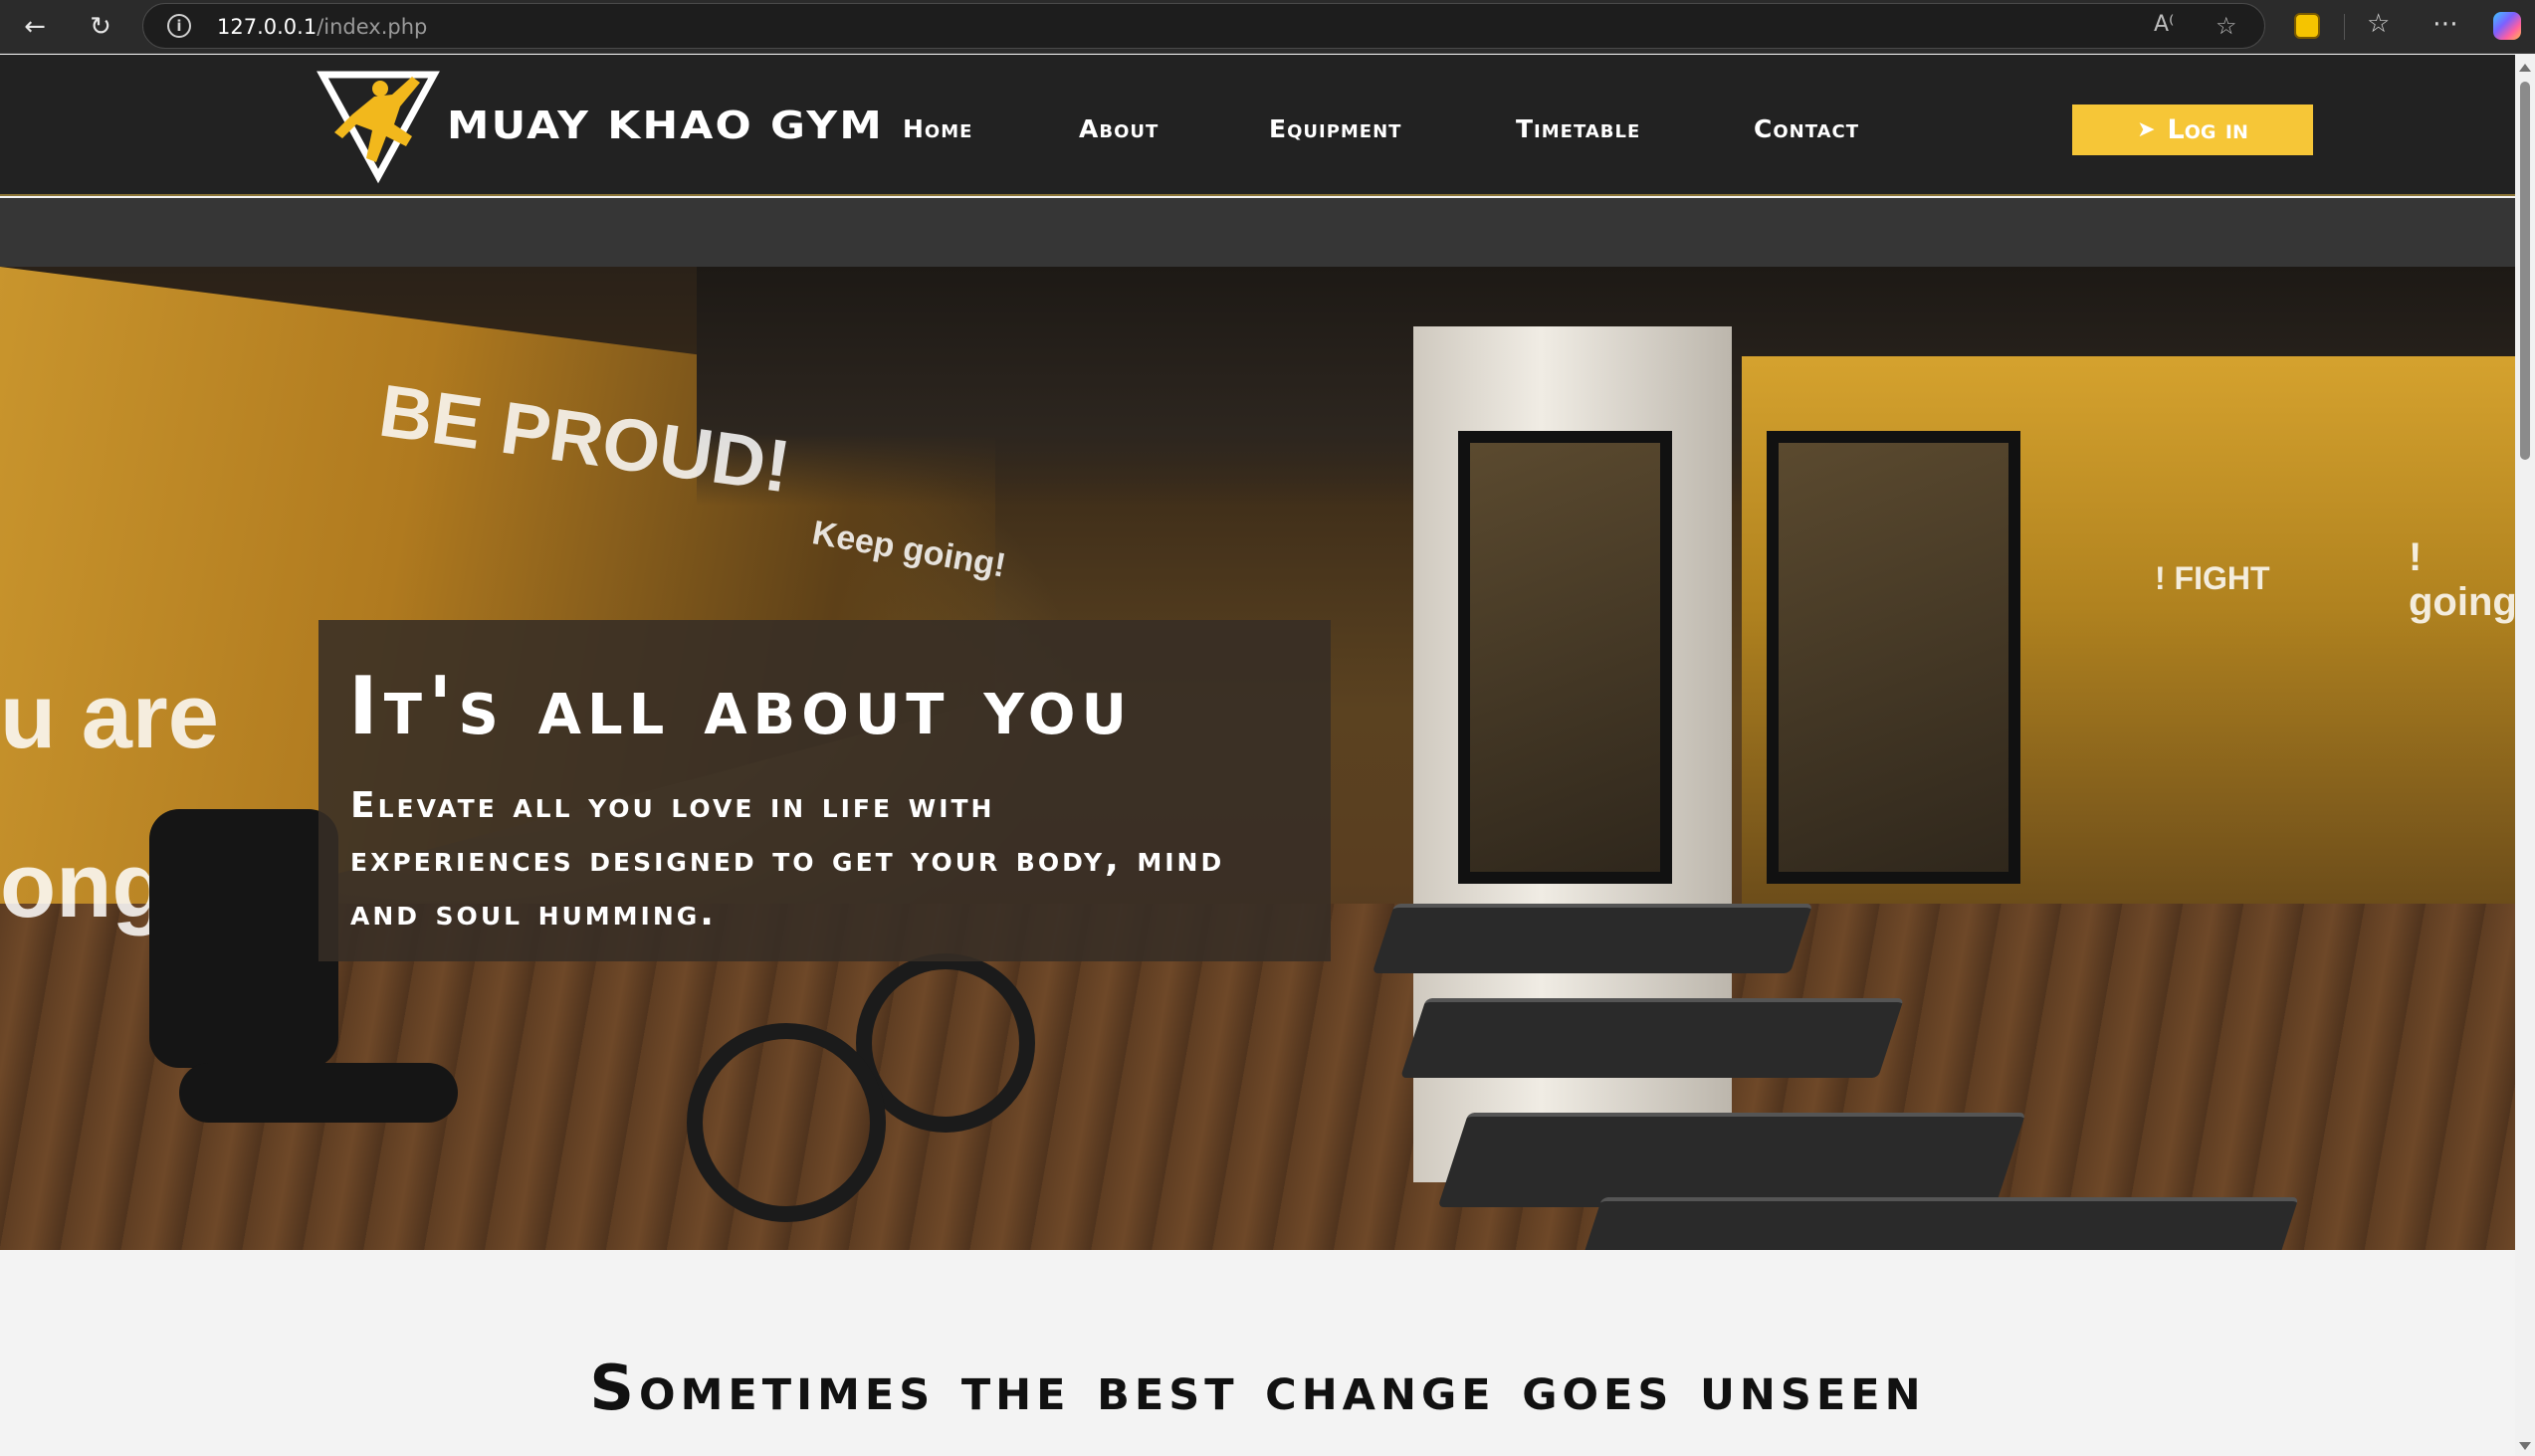 Image resolution: width=2535 pixels, height=1456 pixels. I want to click on gym-chair, so click(243, 938).